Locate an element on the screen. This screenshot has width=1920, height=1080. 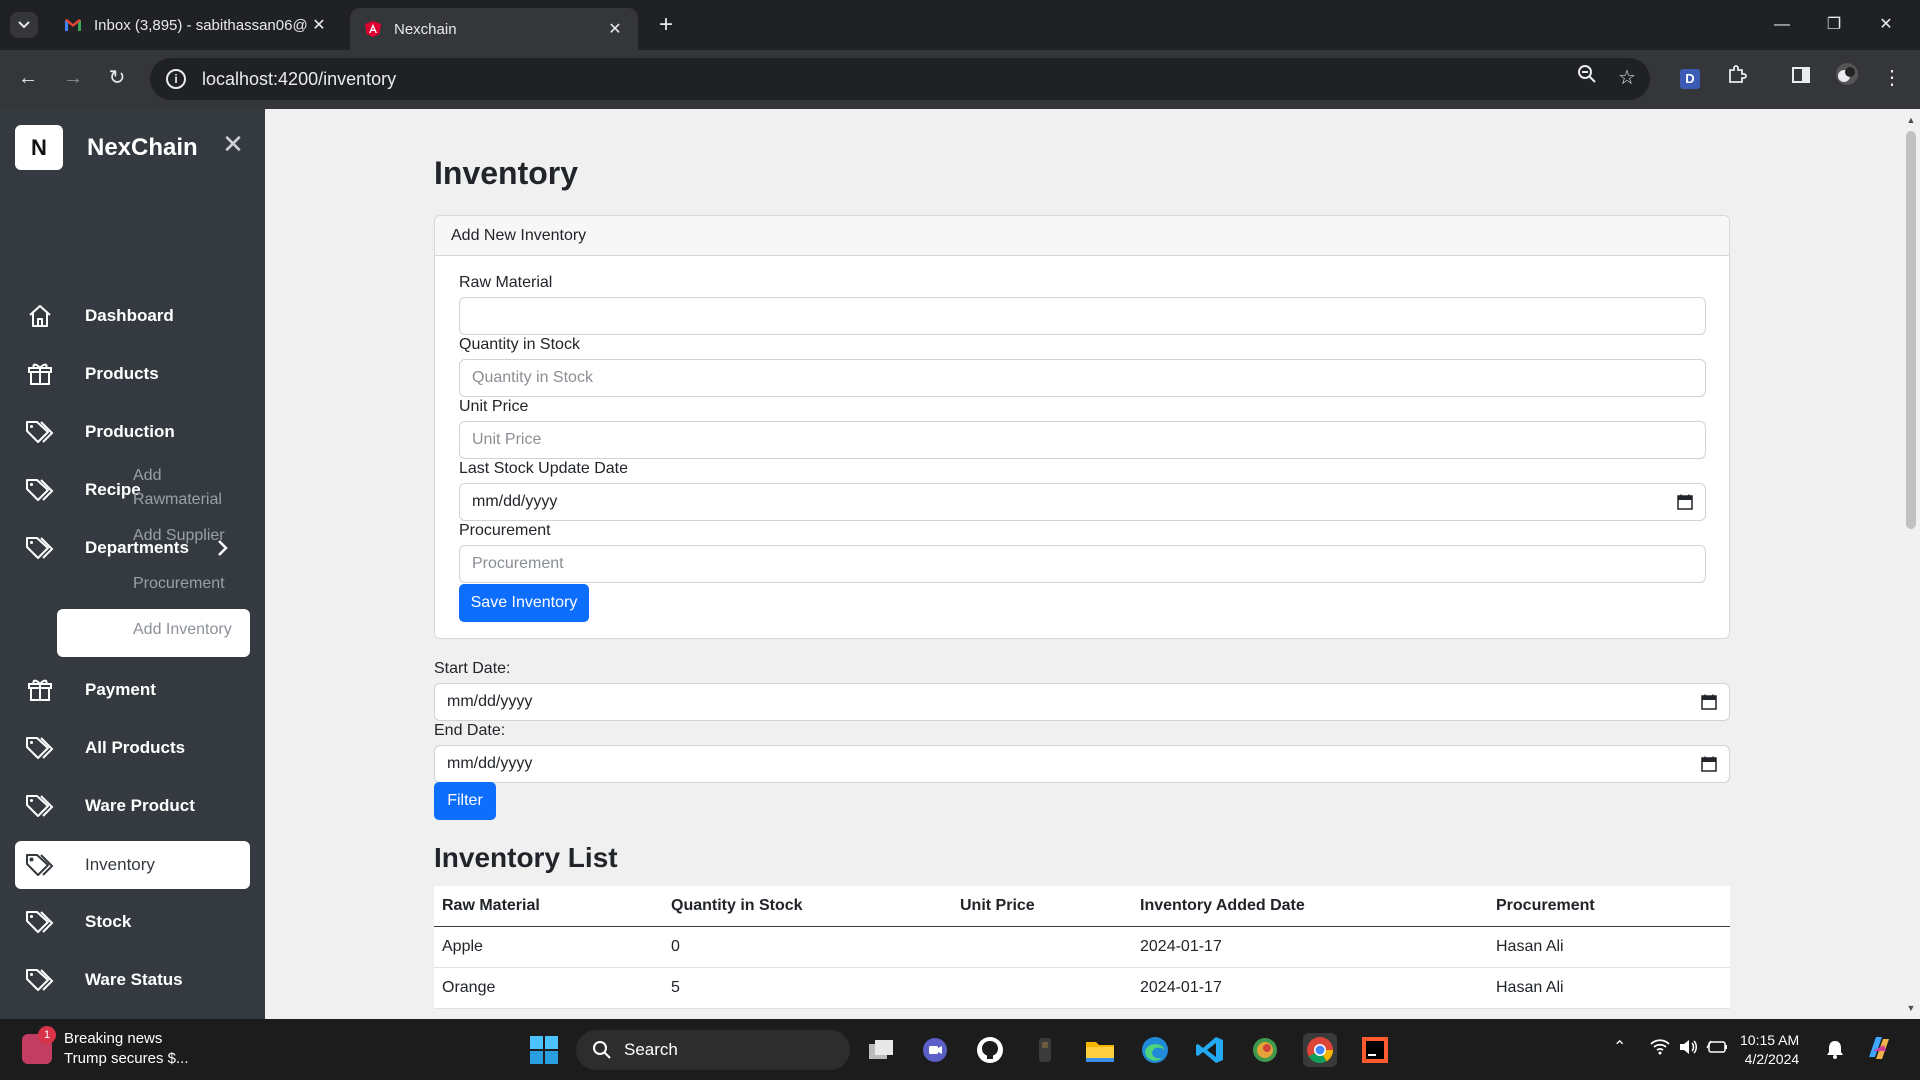
copilot-icon is located at coordinates (1879, 1050).